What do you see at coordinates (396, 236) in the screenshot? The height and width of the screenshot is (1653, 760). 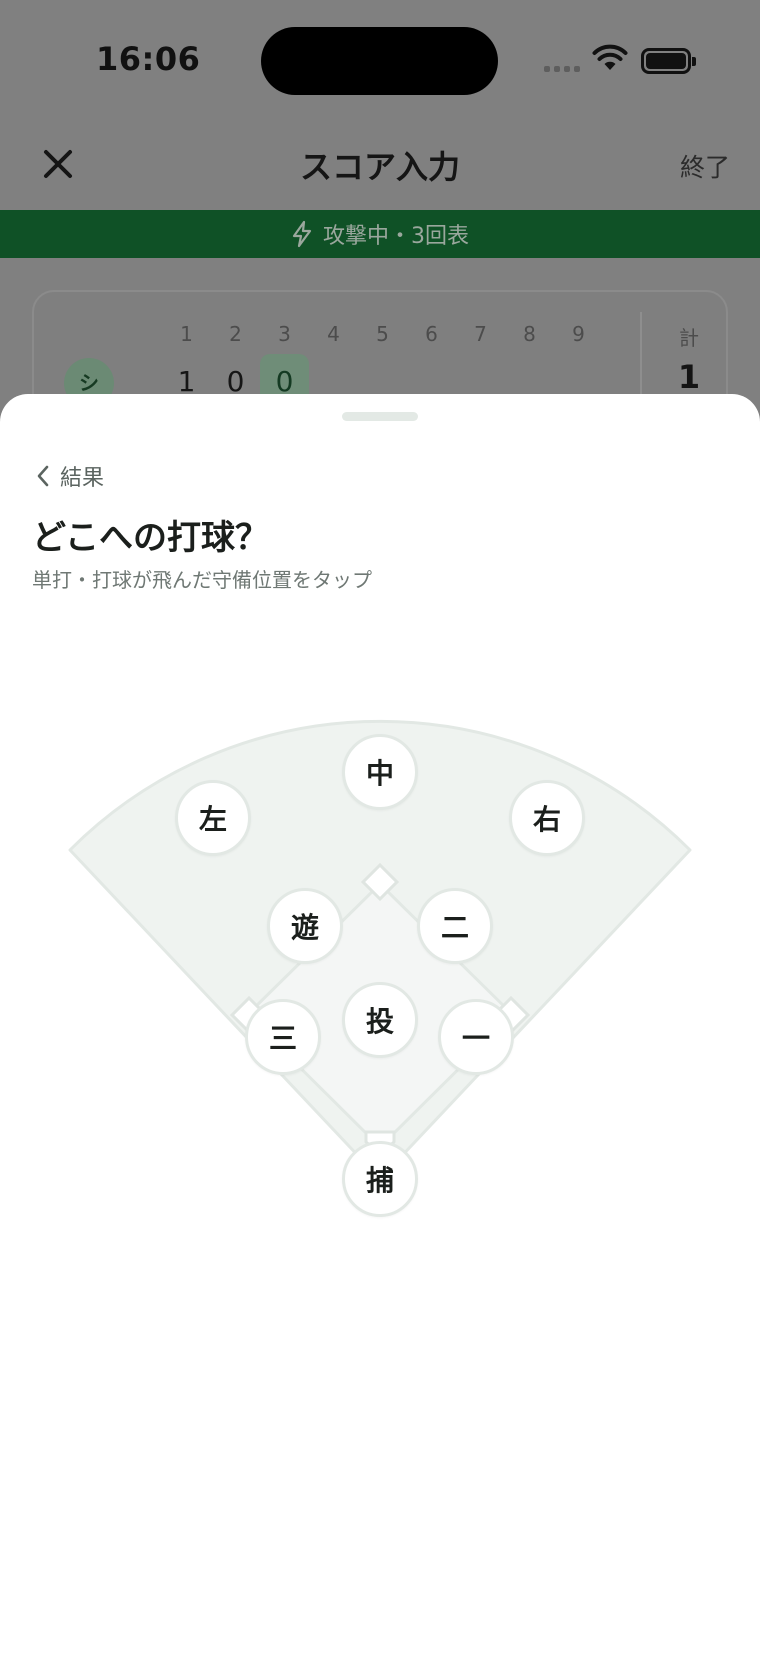 I see `banner-text: 攻撃中・3回表` at bounding box center [396, 236].